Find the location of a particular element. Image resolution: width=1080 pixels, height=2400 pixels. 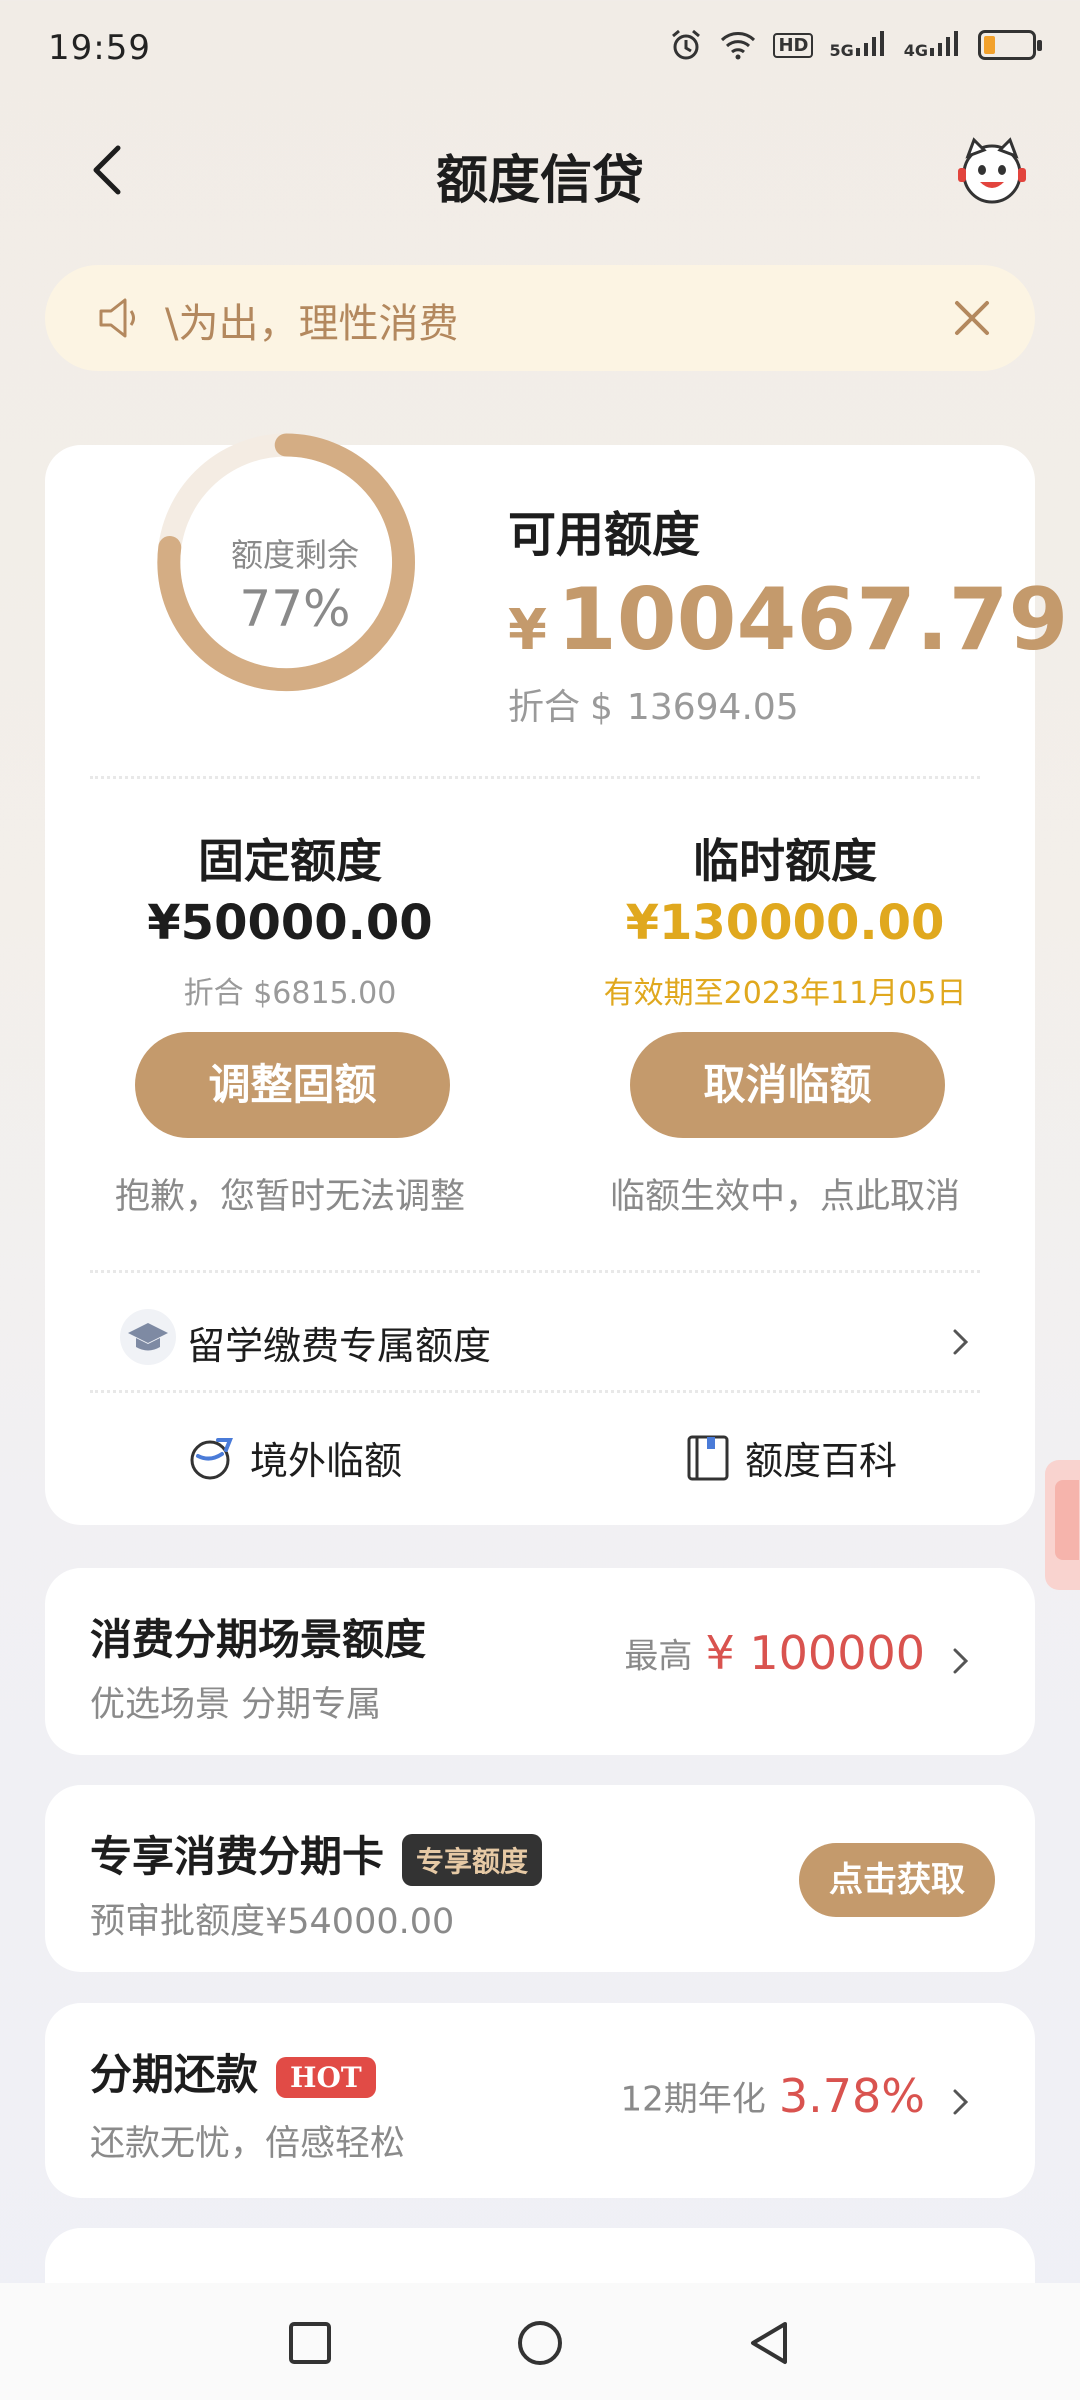

5g-signal-icon: 5G is located at coordinates (858, 45).